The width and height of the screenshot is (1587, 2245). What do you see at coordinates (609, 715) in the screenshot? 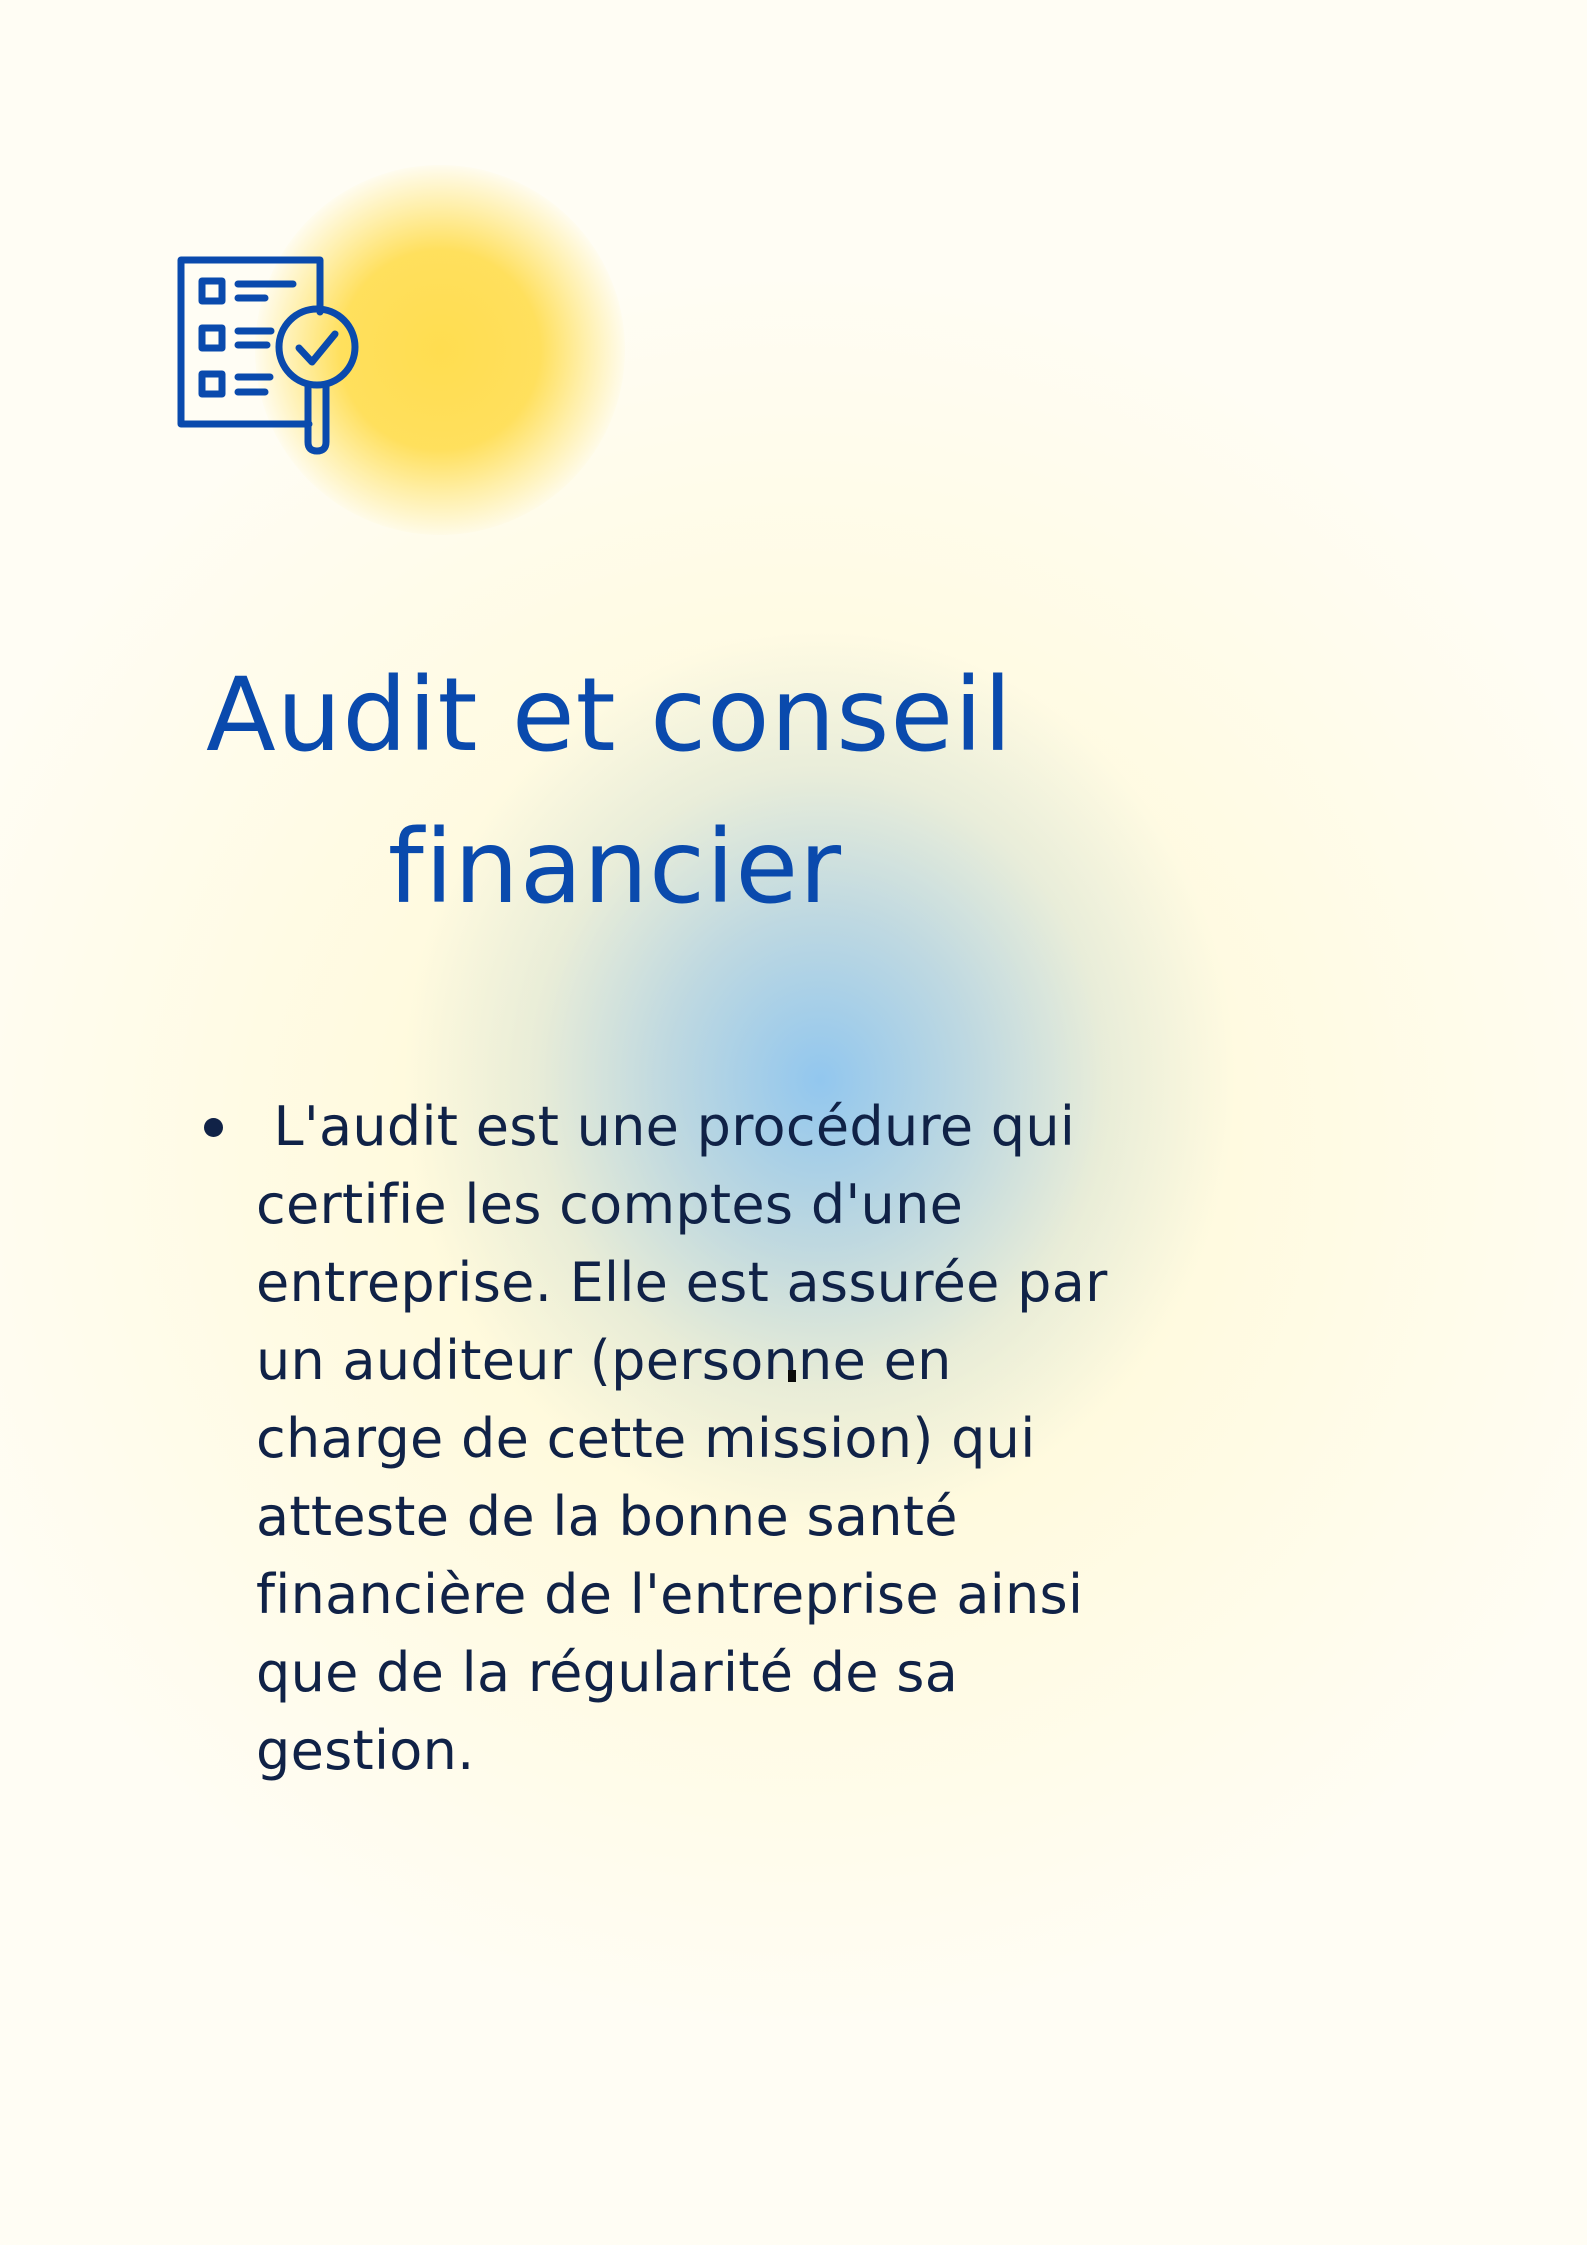
I see `page-title-line-1: Audit et conseil` at bounding box center [609, 715].